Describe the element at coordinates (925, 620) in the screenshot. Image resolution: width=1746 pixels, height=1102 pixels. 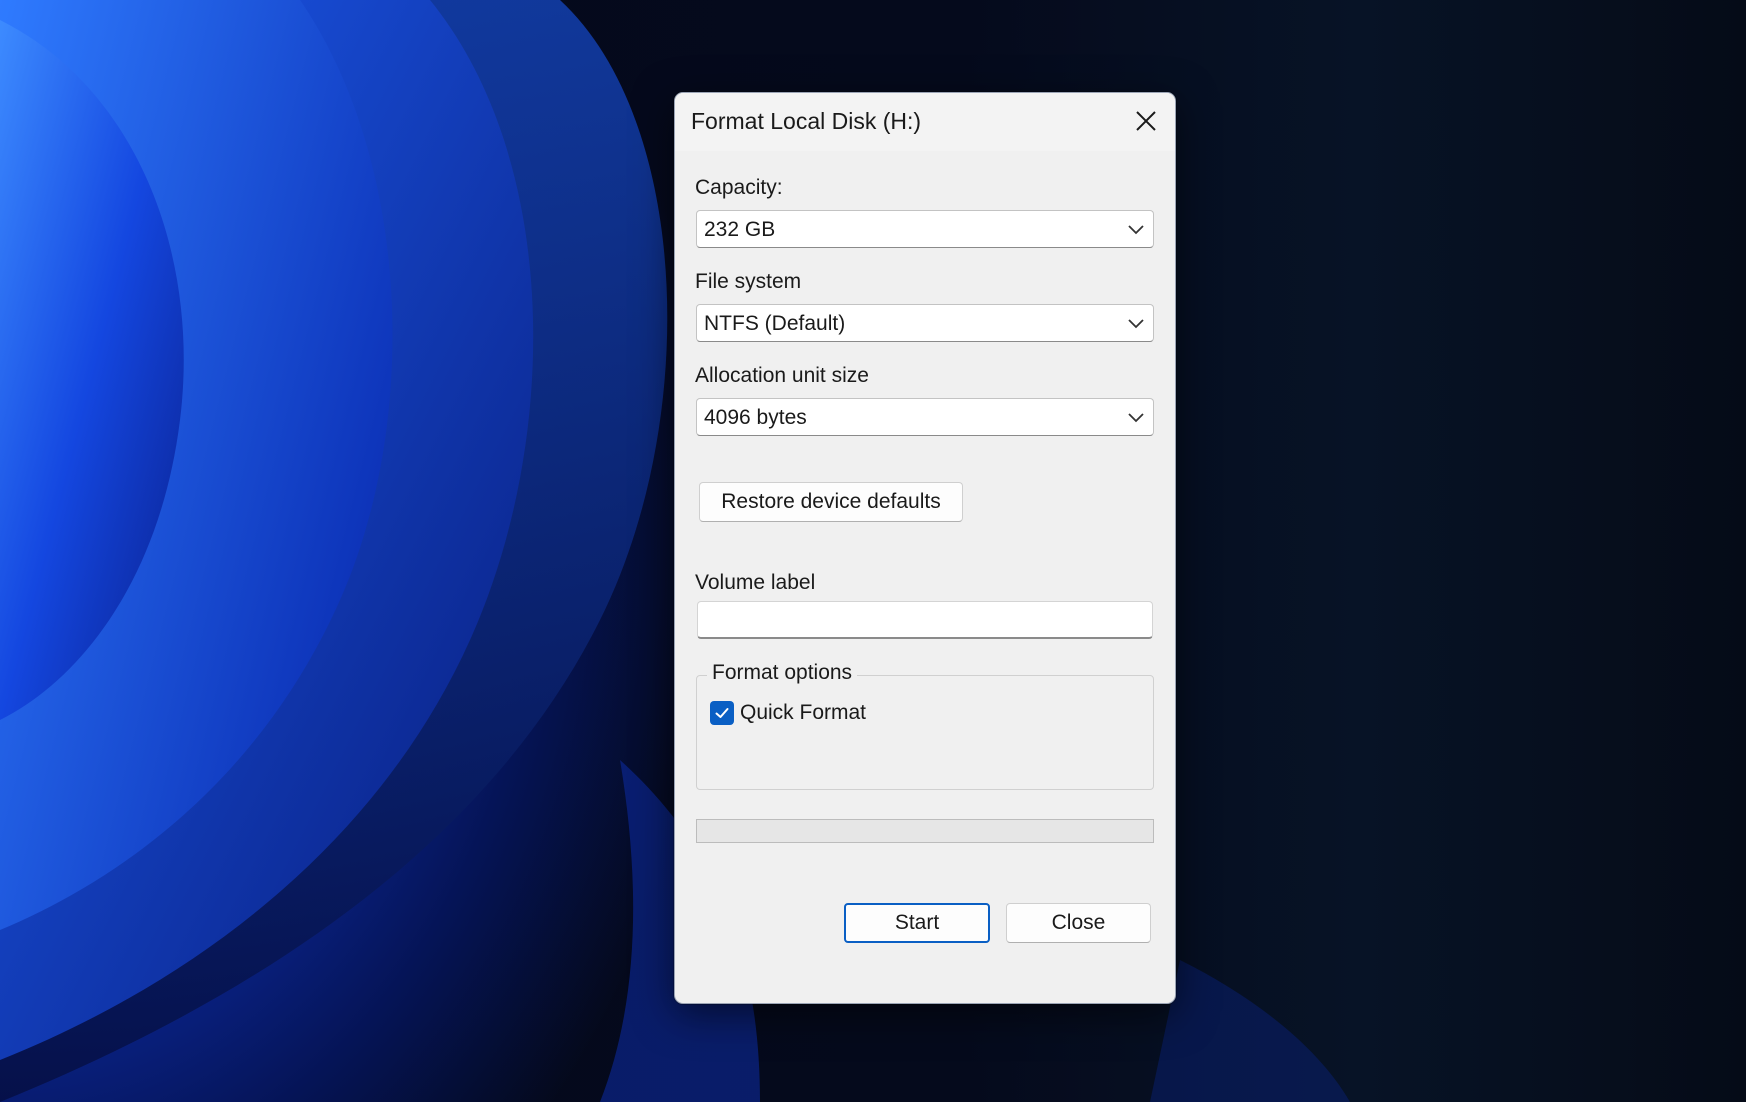
I see `volume-label-input` at that location.